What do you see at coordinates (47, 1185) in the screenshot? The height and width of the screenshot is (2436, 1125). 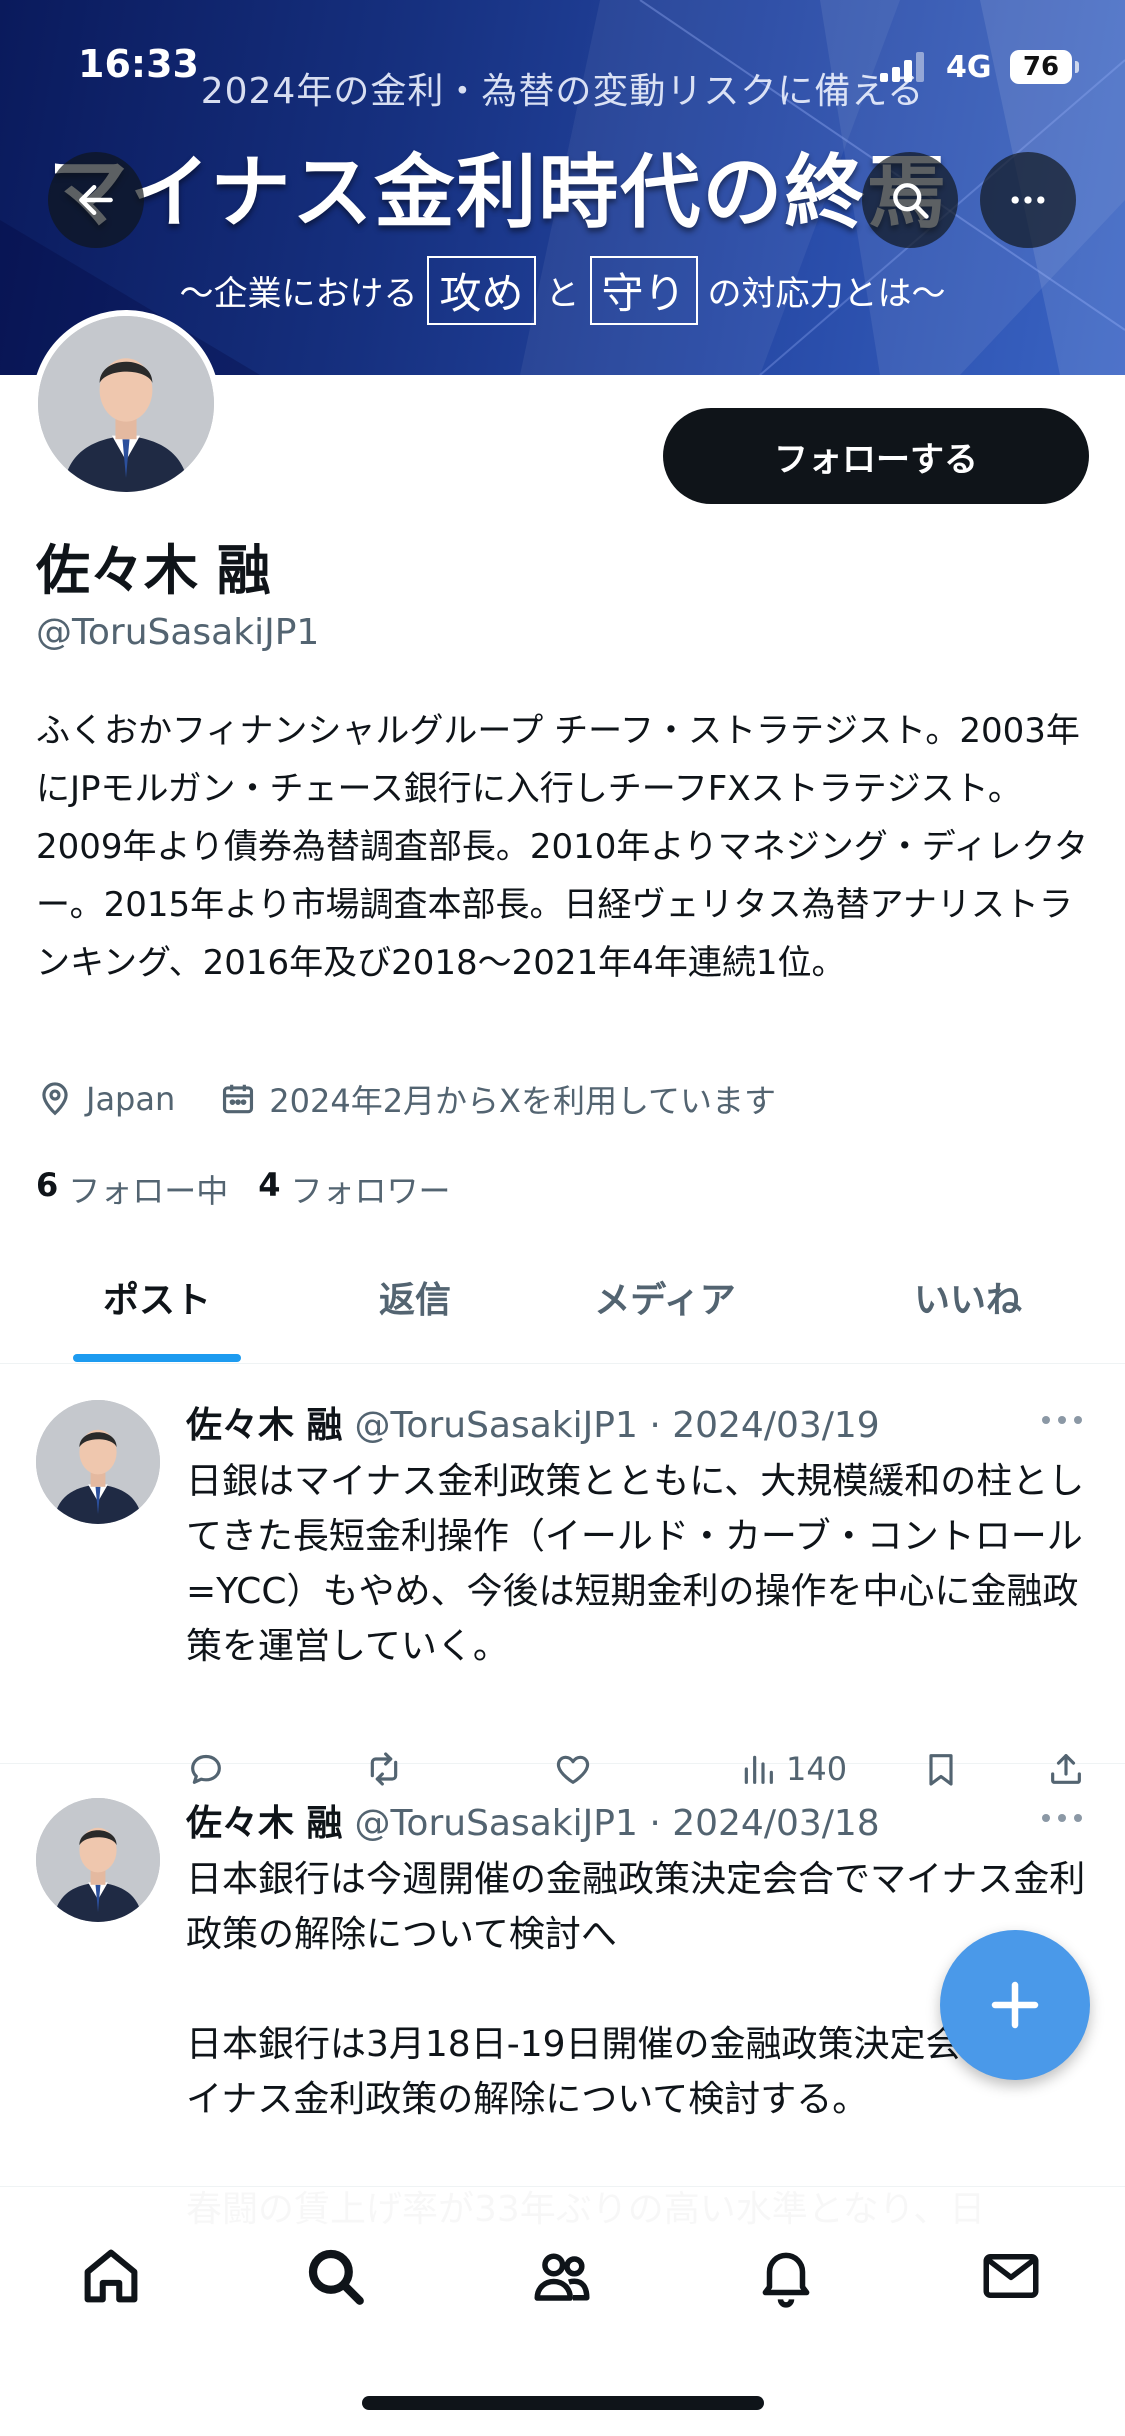 I see `following-count: 6` at bounding box center [47, 1185].